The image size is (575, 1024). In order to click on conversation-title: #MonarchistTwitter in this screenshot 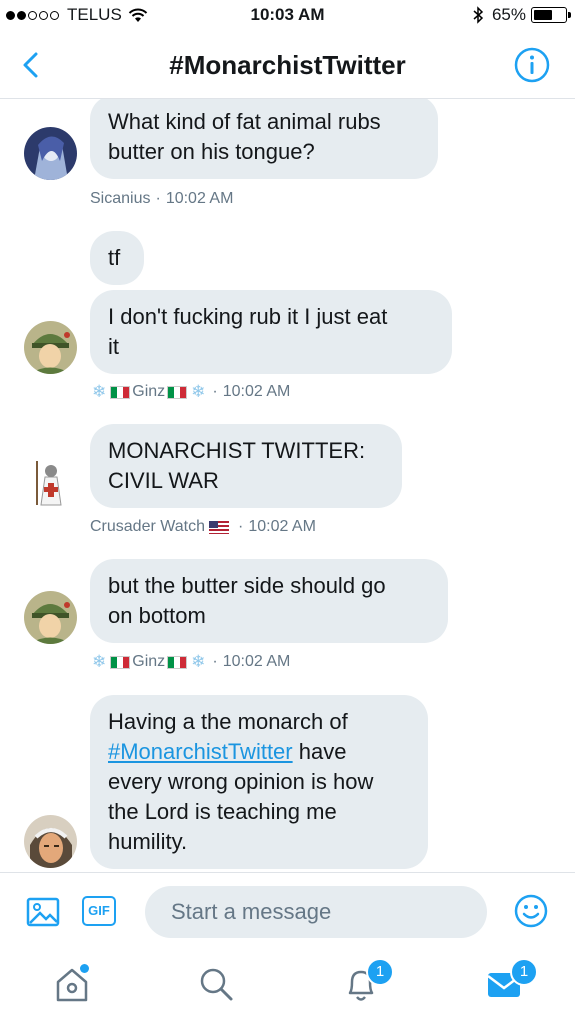, I will do `click(287, 65)`.